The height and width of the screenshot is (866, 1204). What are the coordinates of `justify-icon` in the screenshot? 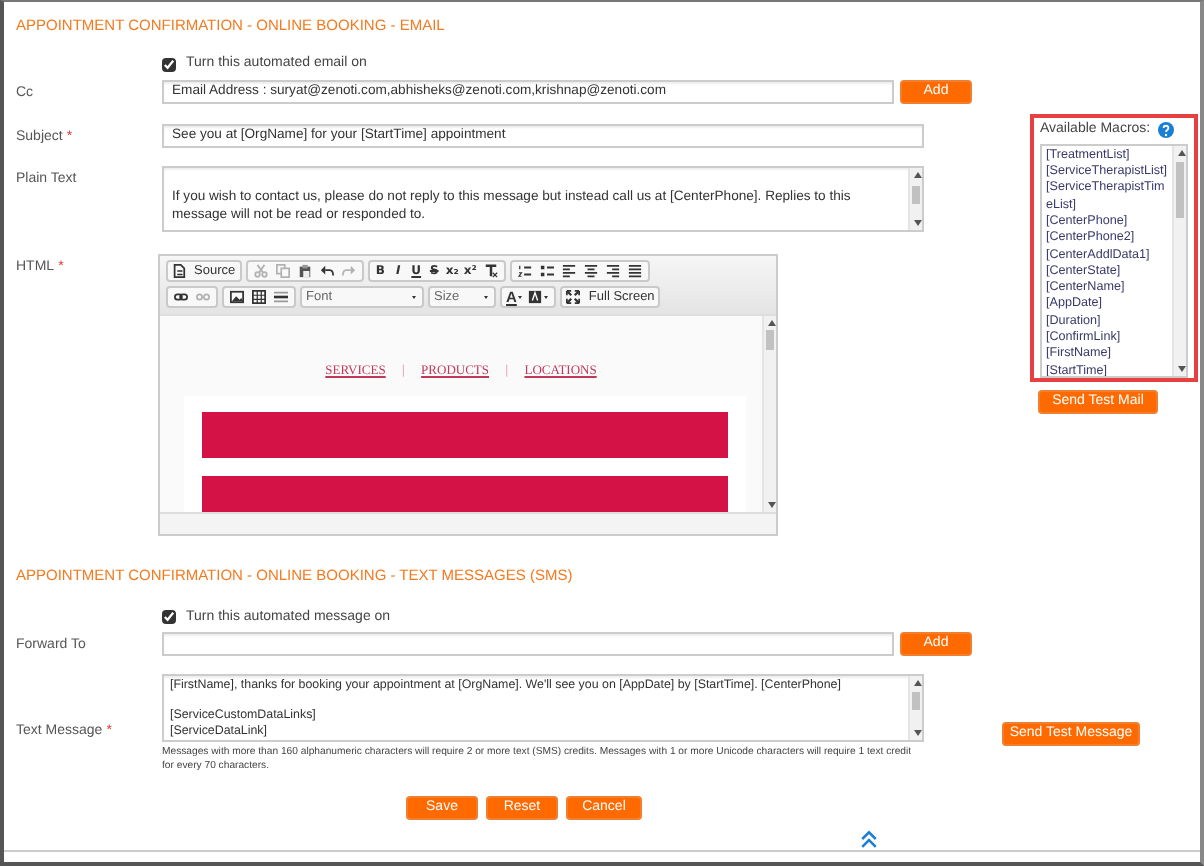 It's located at (634, 271).